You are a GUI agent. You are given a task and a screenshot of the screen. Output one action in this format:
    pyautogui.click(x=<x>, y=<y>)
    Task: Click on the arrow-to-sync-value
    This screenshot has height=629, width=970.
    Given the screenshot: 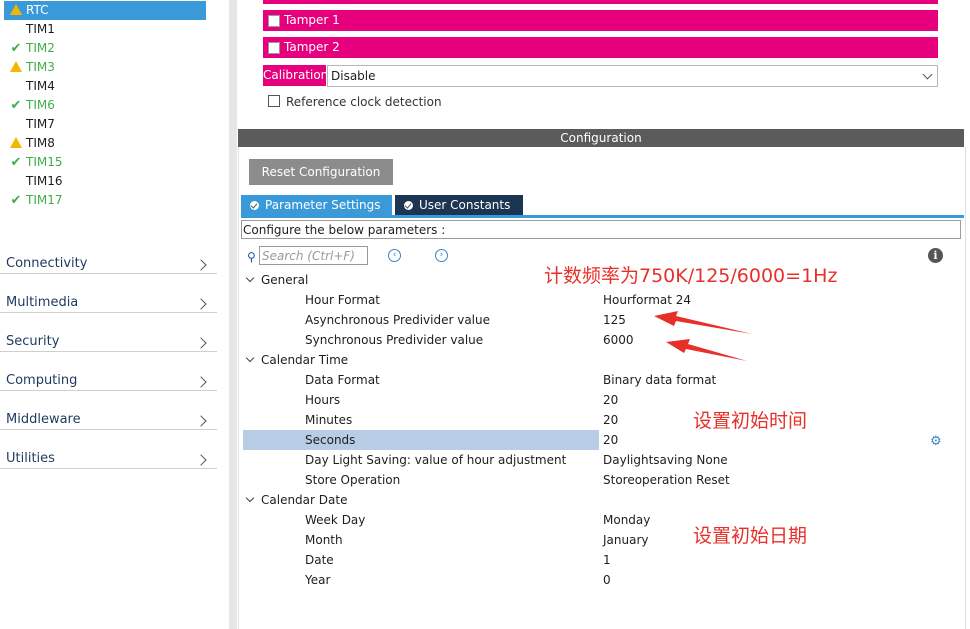 What is the action you would take?
    pyautogui.click(x=706, y=350)
    